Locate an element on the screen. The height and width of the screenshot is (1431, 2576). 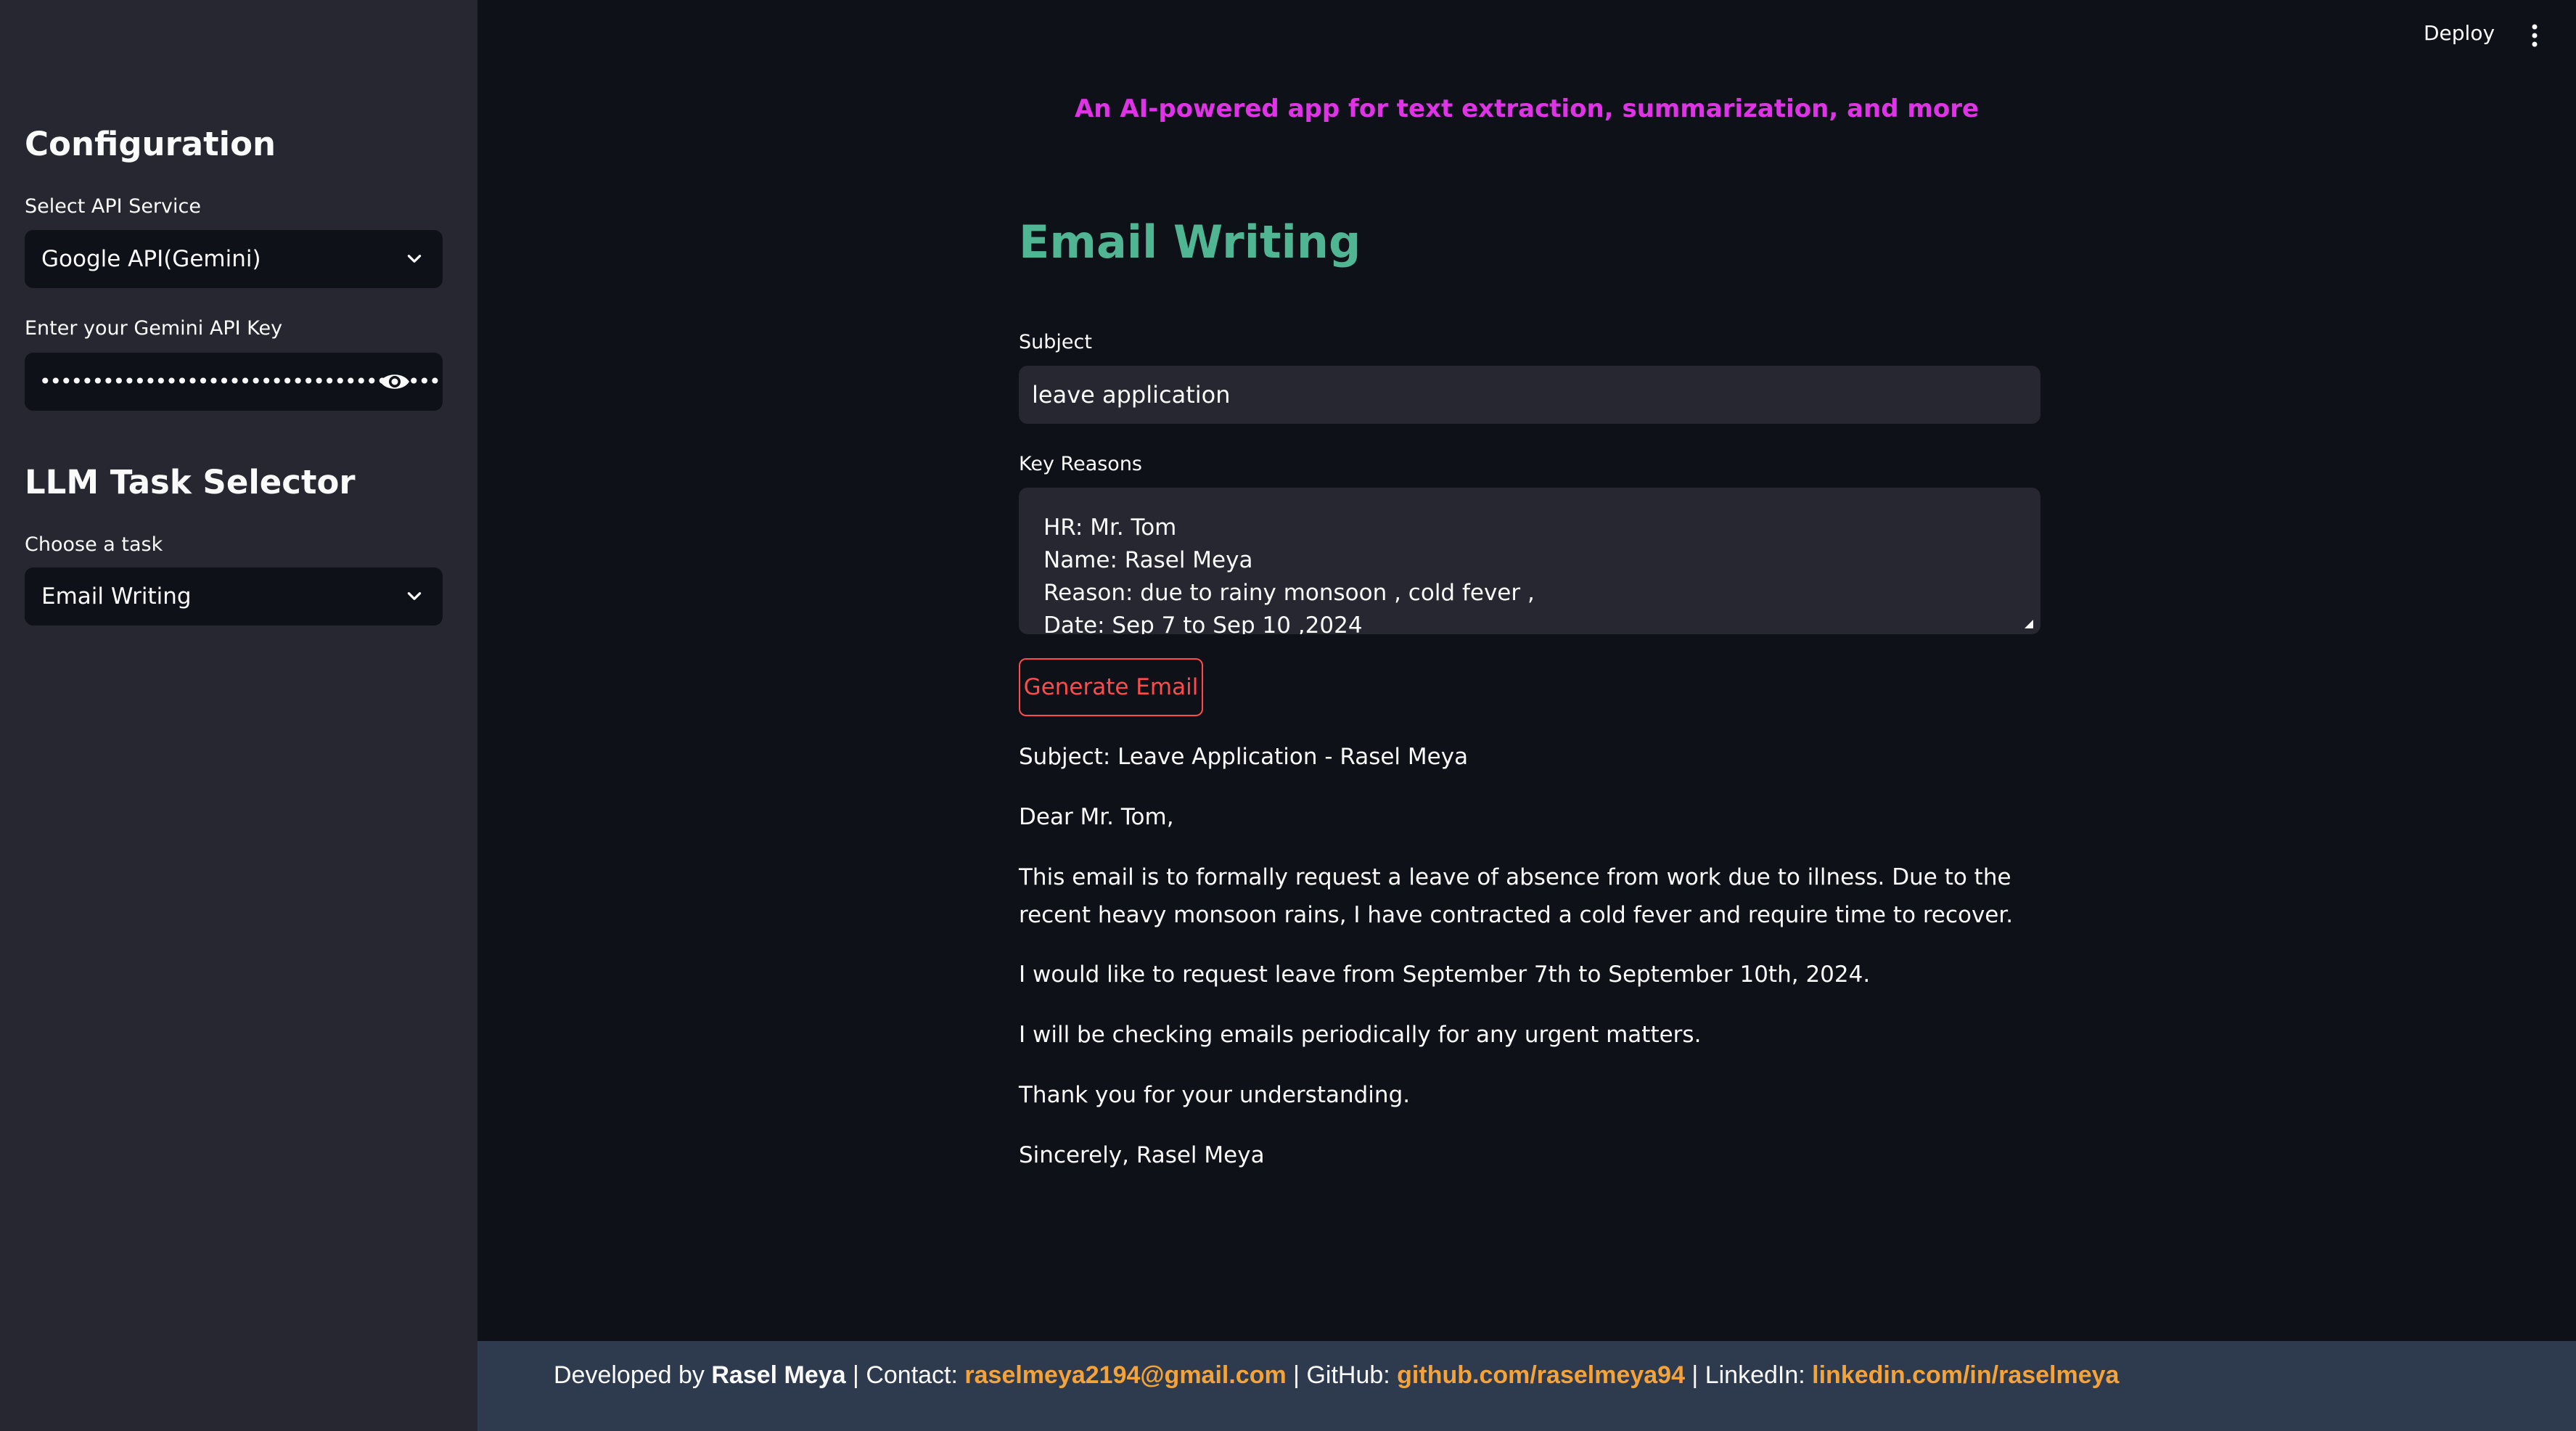
subject-input-value: leave application is located at coordinates (1131, 395).